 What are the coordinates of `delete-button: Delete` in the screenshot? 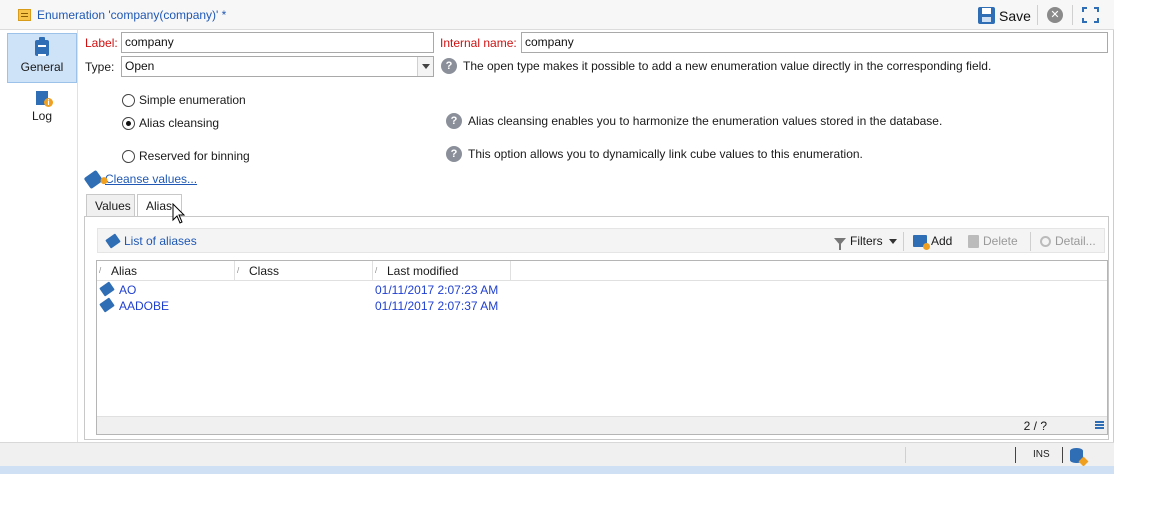 It's located at (993, 241).